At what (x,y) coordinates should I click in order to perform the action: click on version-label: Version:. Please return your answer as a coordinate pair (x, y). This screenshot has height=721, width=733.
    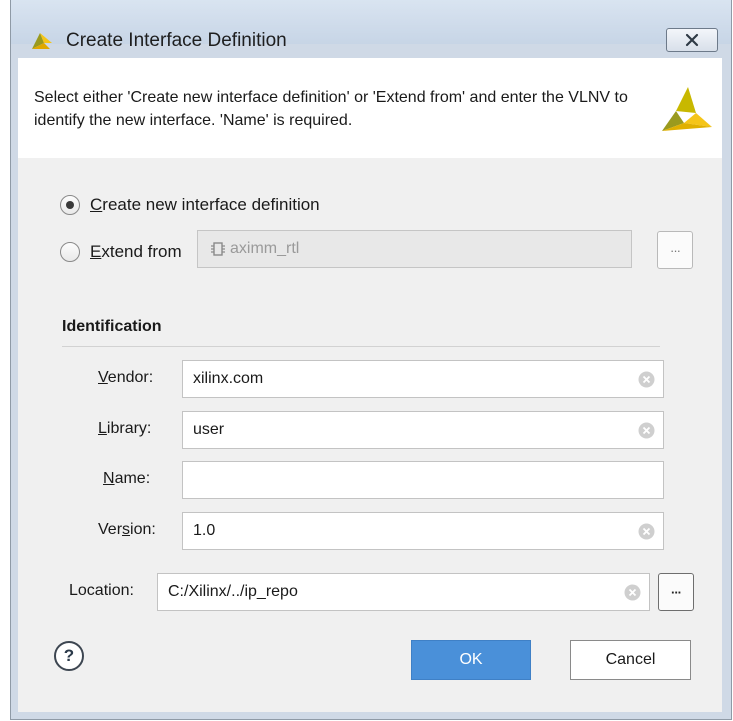
    Looking at the image, I should click on (127, 529).